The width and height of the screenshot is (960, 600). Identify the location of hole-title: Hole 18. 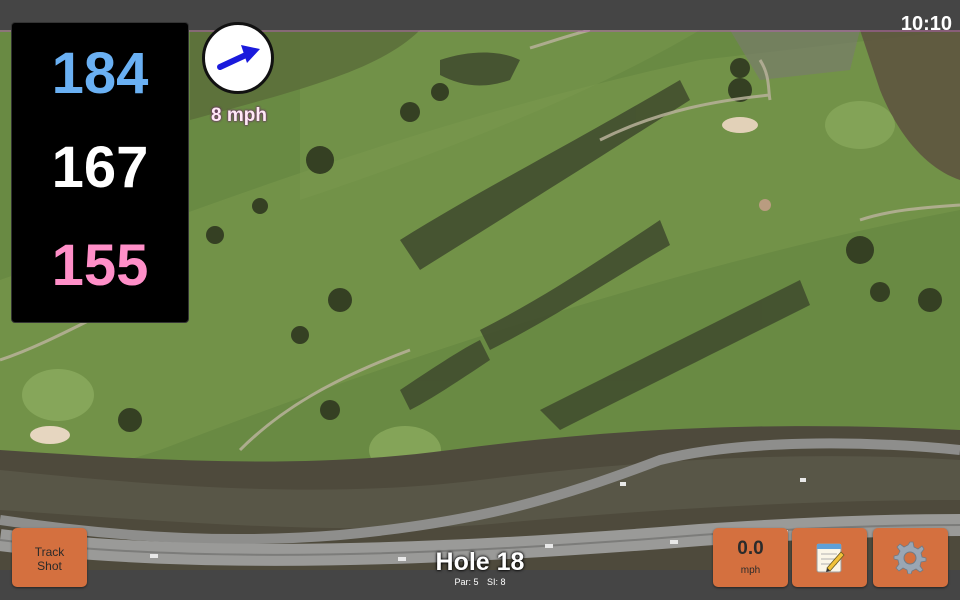
(480, 562).